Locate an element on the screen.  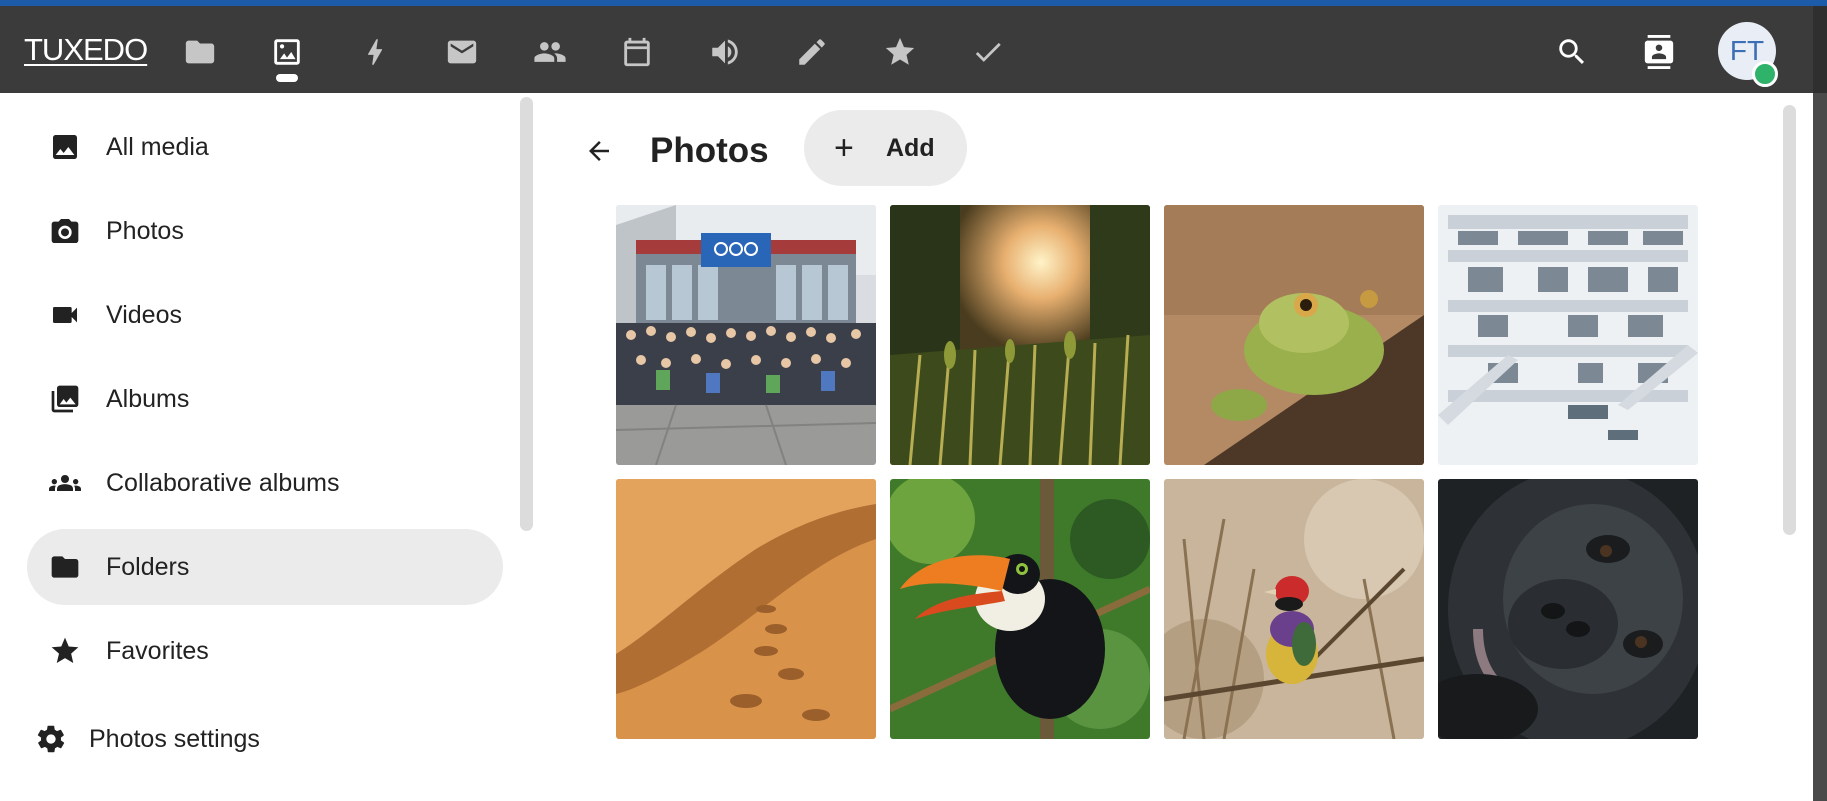
calendar-icon is located at coordinates (637, 52).